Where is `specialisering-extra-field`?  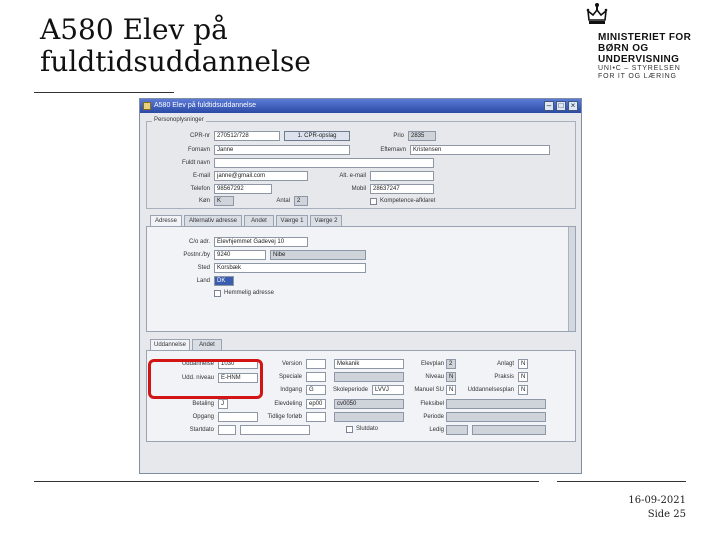
specialisering-extra-field is located at coordinates (369, 377).